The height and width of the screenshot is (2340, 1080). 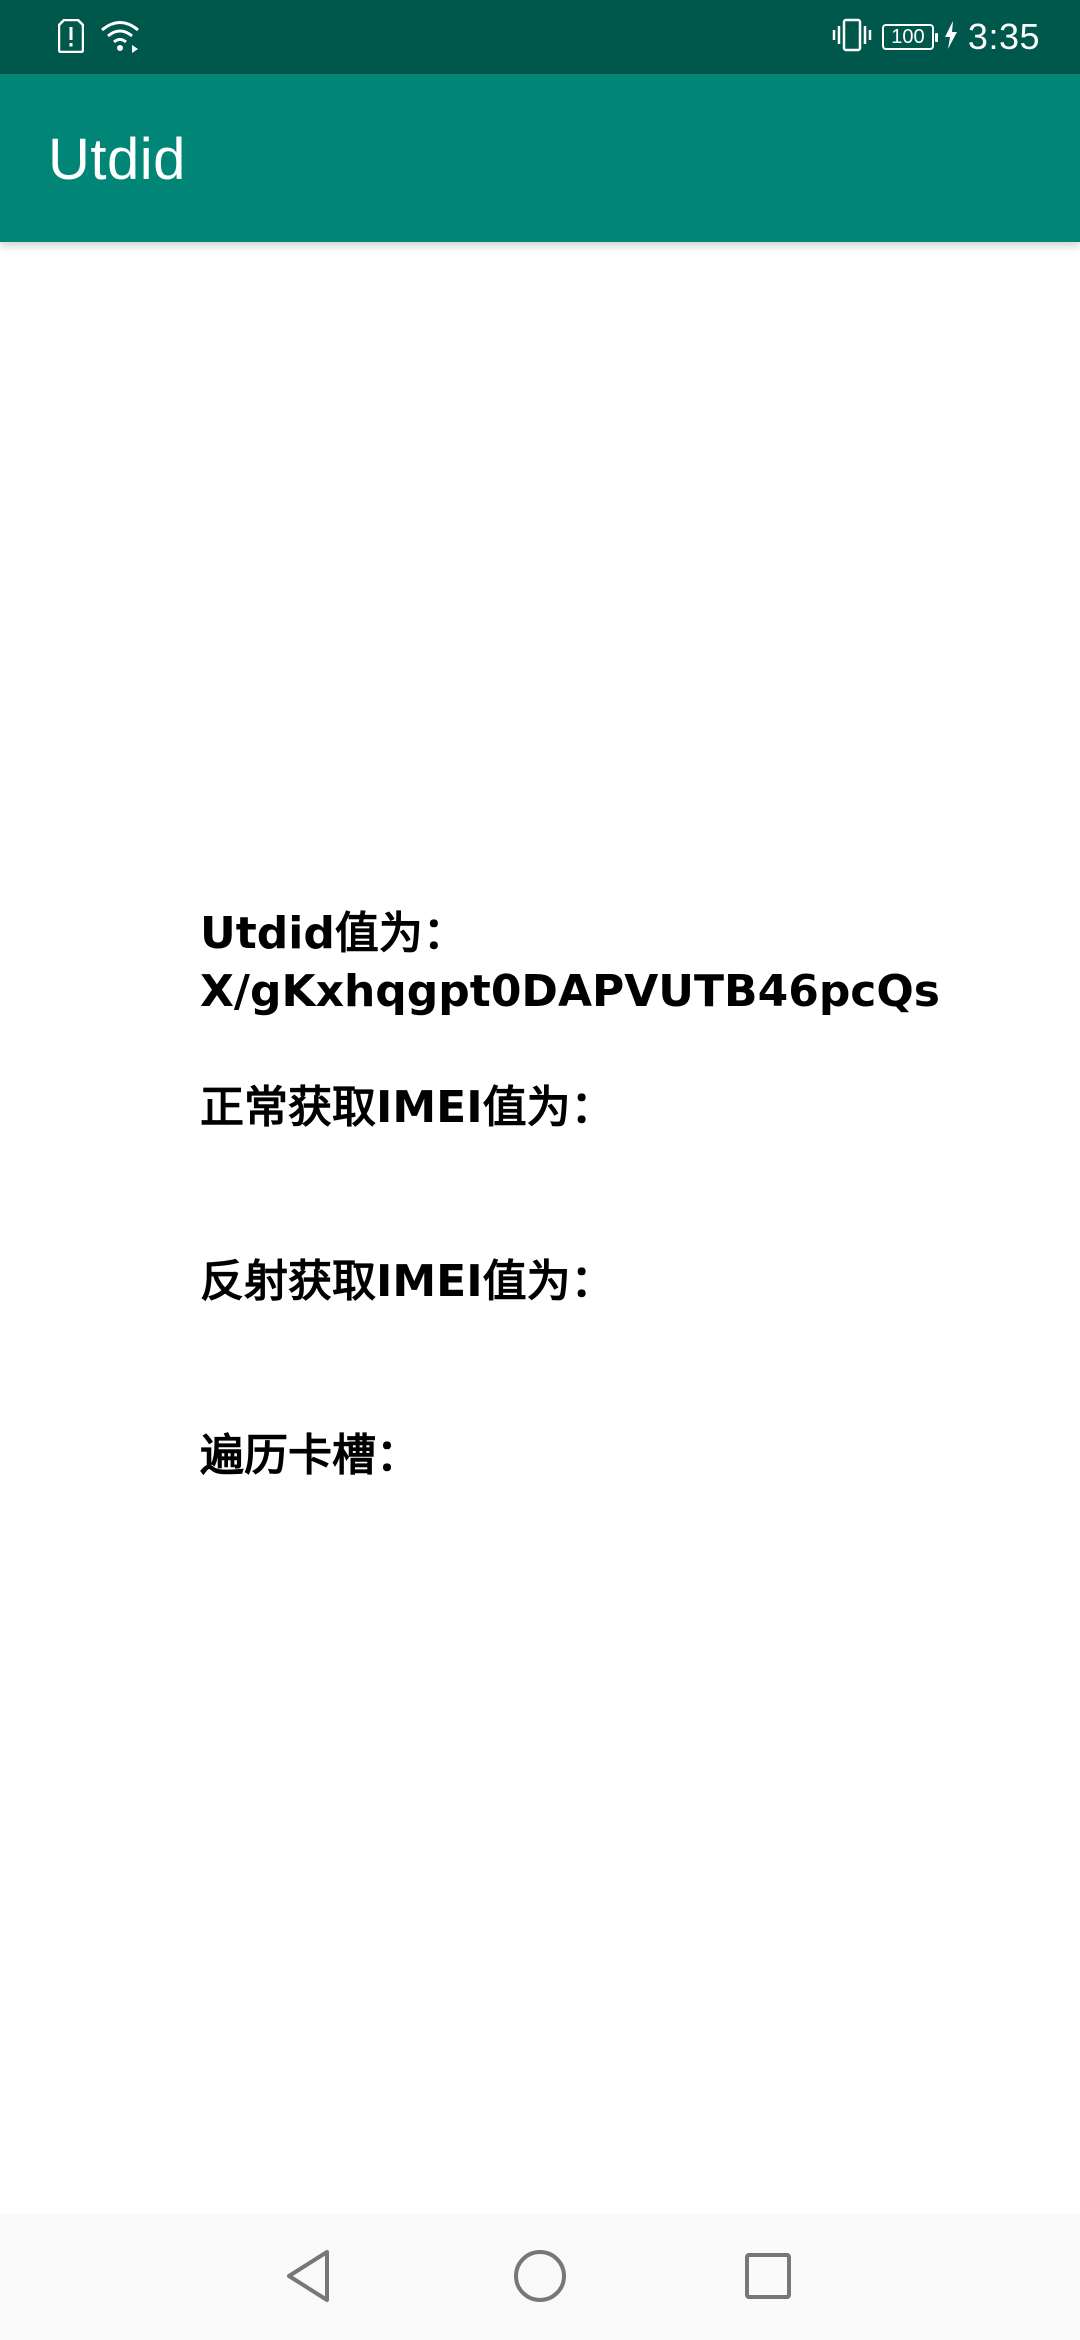 I want to click on status-right-icons: 100 3:35, so click(x=936, y=37).